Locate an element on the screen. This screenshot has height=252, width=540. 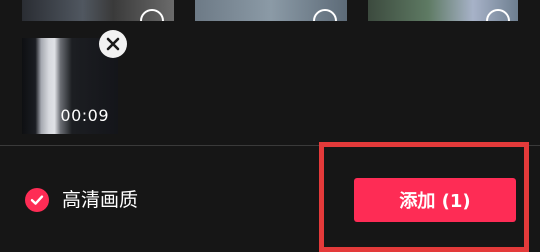
hq-checkbox is located at coordinates (37, 200).